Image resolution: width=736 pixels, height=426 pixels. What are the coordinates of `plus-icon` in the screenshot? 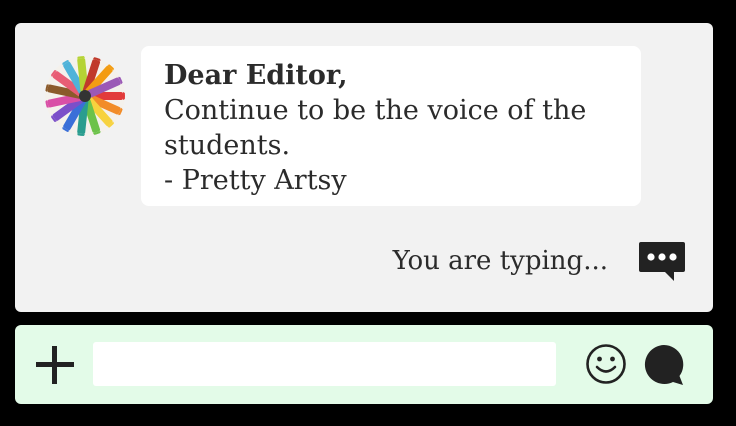 It's located at (55, 365).